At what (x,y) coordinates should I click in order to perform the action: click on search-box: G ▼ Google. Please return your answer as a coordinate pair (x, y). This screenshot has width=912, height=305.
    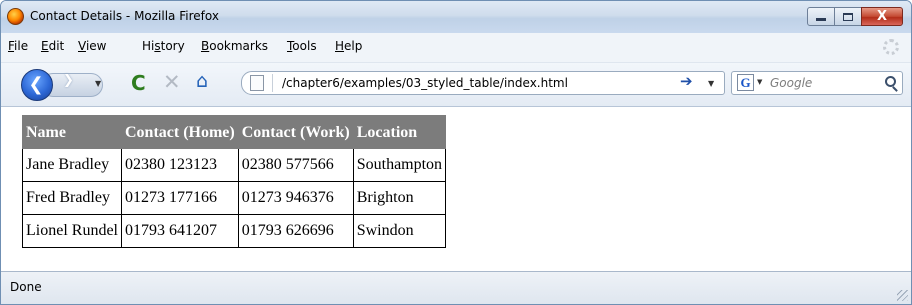
    Looking at the image, I should click on (817, 83).